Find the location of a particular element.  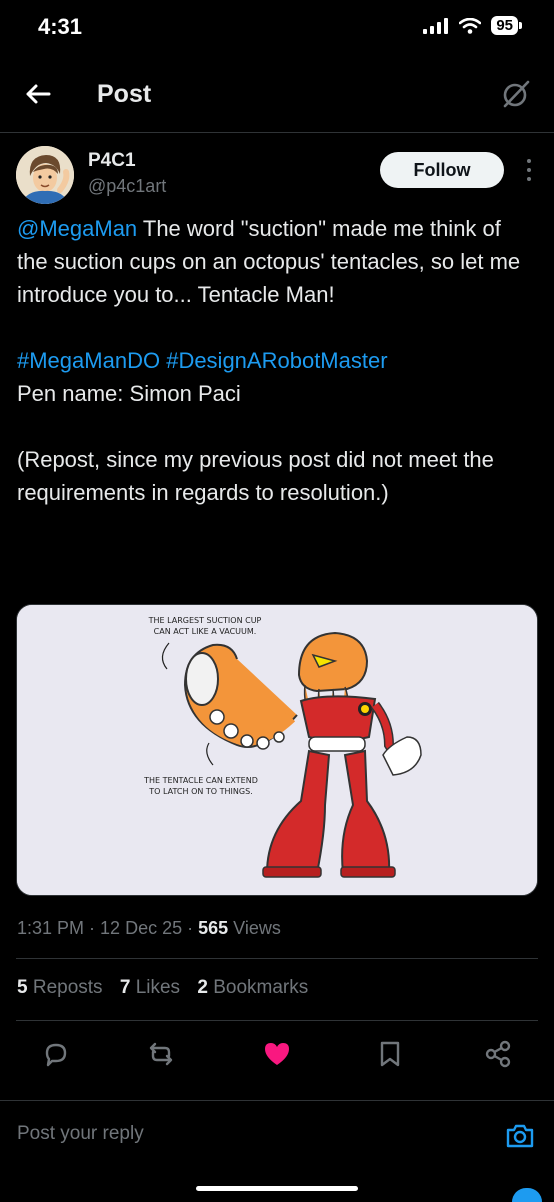

reposts-stat: 5 Reposts is located at coordinates (60, 987).